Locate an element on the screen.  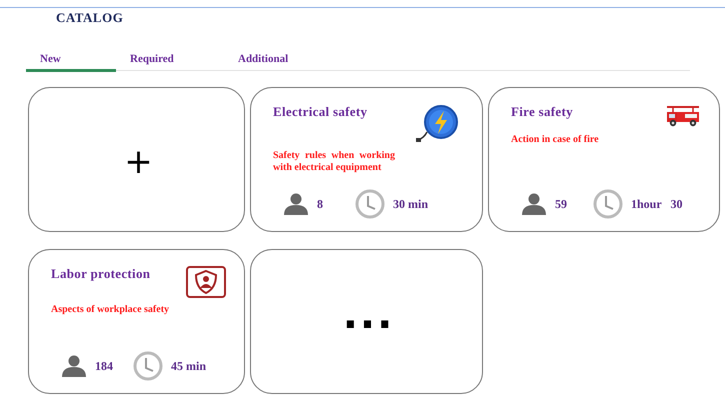
course-title: Electrical safety is located at coordinates (320, 112).